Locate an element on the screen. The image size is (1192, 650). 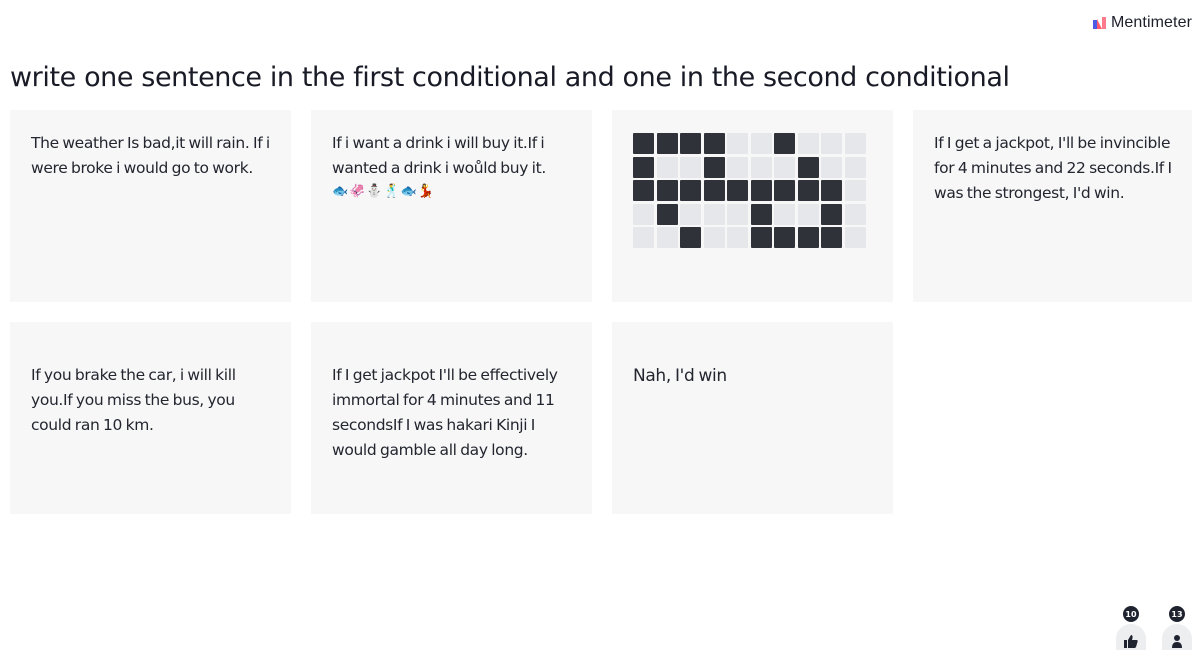
response-text: Nah, I'd win is located at coordinates (680, 376).